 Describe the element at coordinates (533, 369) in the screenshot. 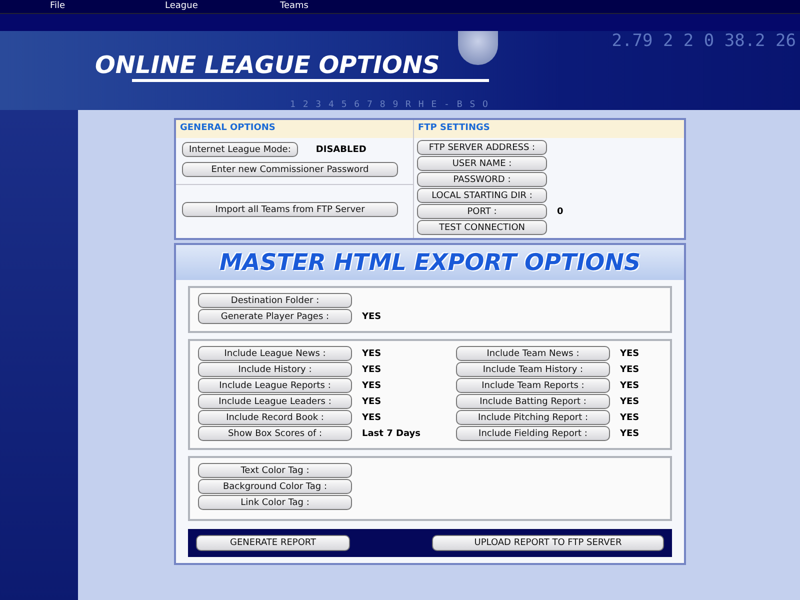

I see `option-button: Include Team History :` at that location.